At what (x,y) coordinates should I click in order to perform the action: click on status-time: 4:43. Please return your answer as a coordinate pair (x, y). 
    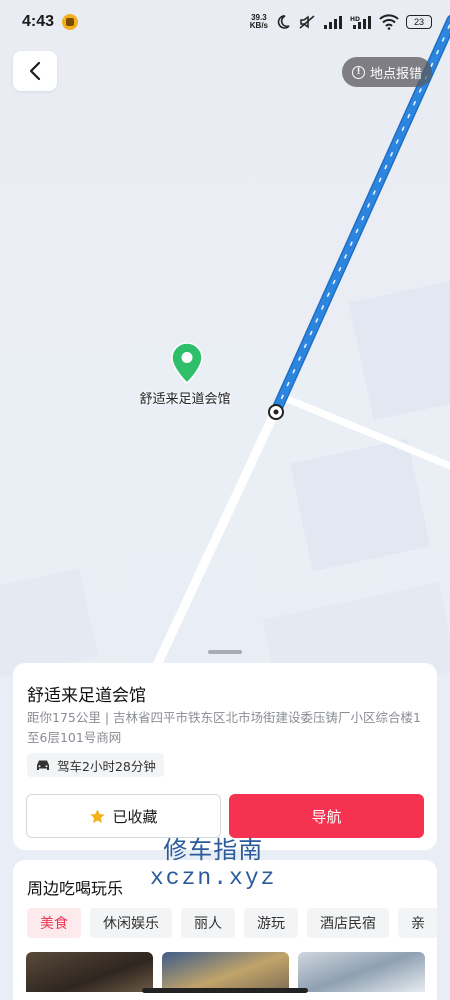
    Looking at the image, I should click on (38, 21).